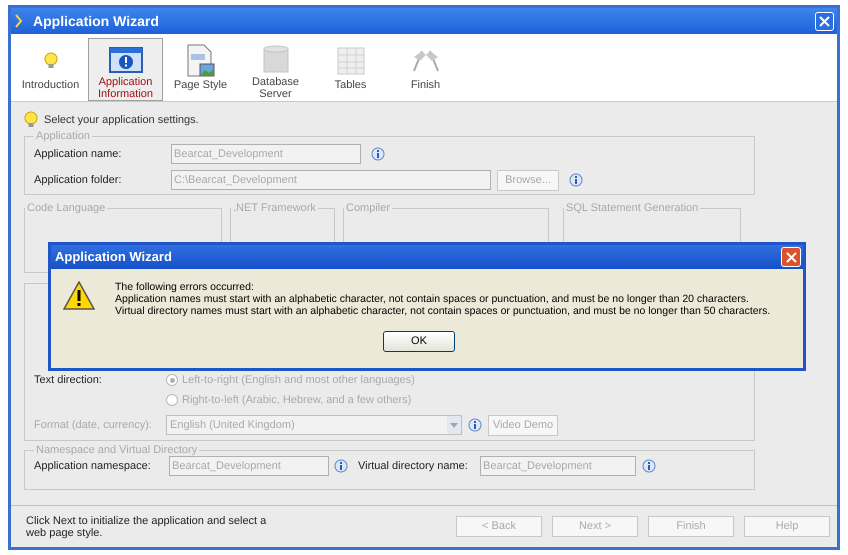 The image size is (848, 555). Describe the element at coordinates (79, 296) in the screenshot. I see `warning-icon` at that location.